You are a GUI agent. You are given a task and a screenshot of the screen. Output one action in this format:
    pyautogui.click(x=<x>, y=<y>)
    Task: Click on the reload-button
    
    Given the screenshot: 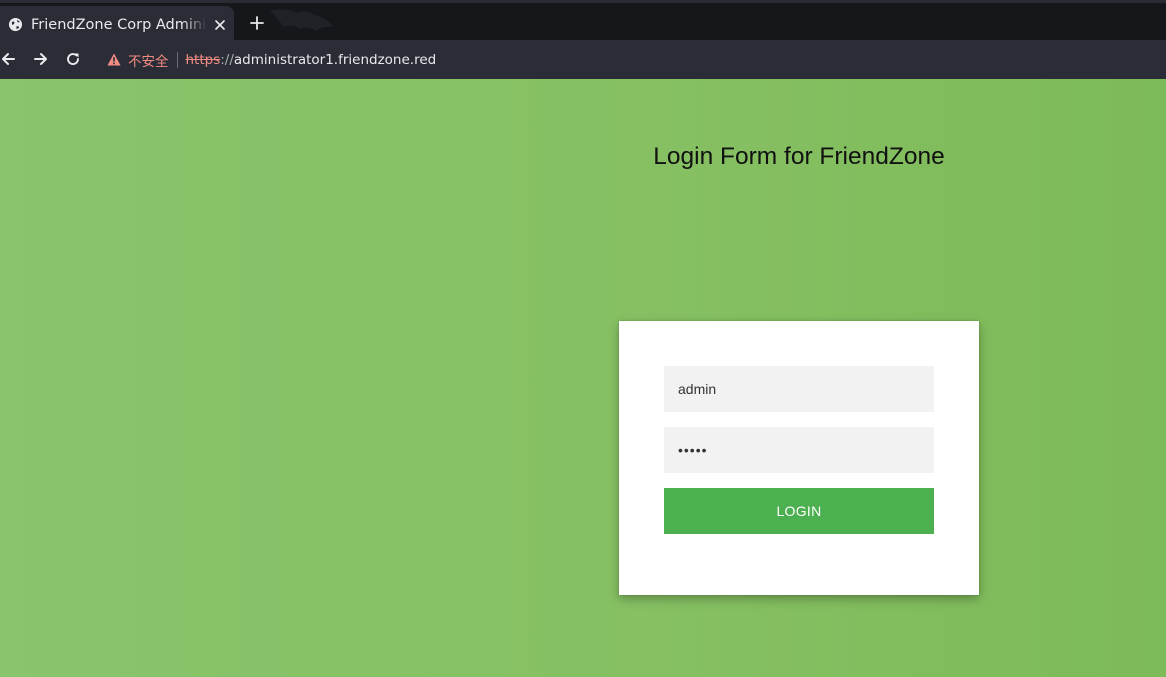 What is the action you would take?
    pyautogui.click(x=73, y=59)
    